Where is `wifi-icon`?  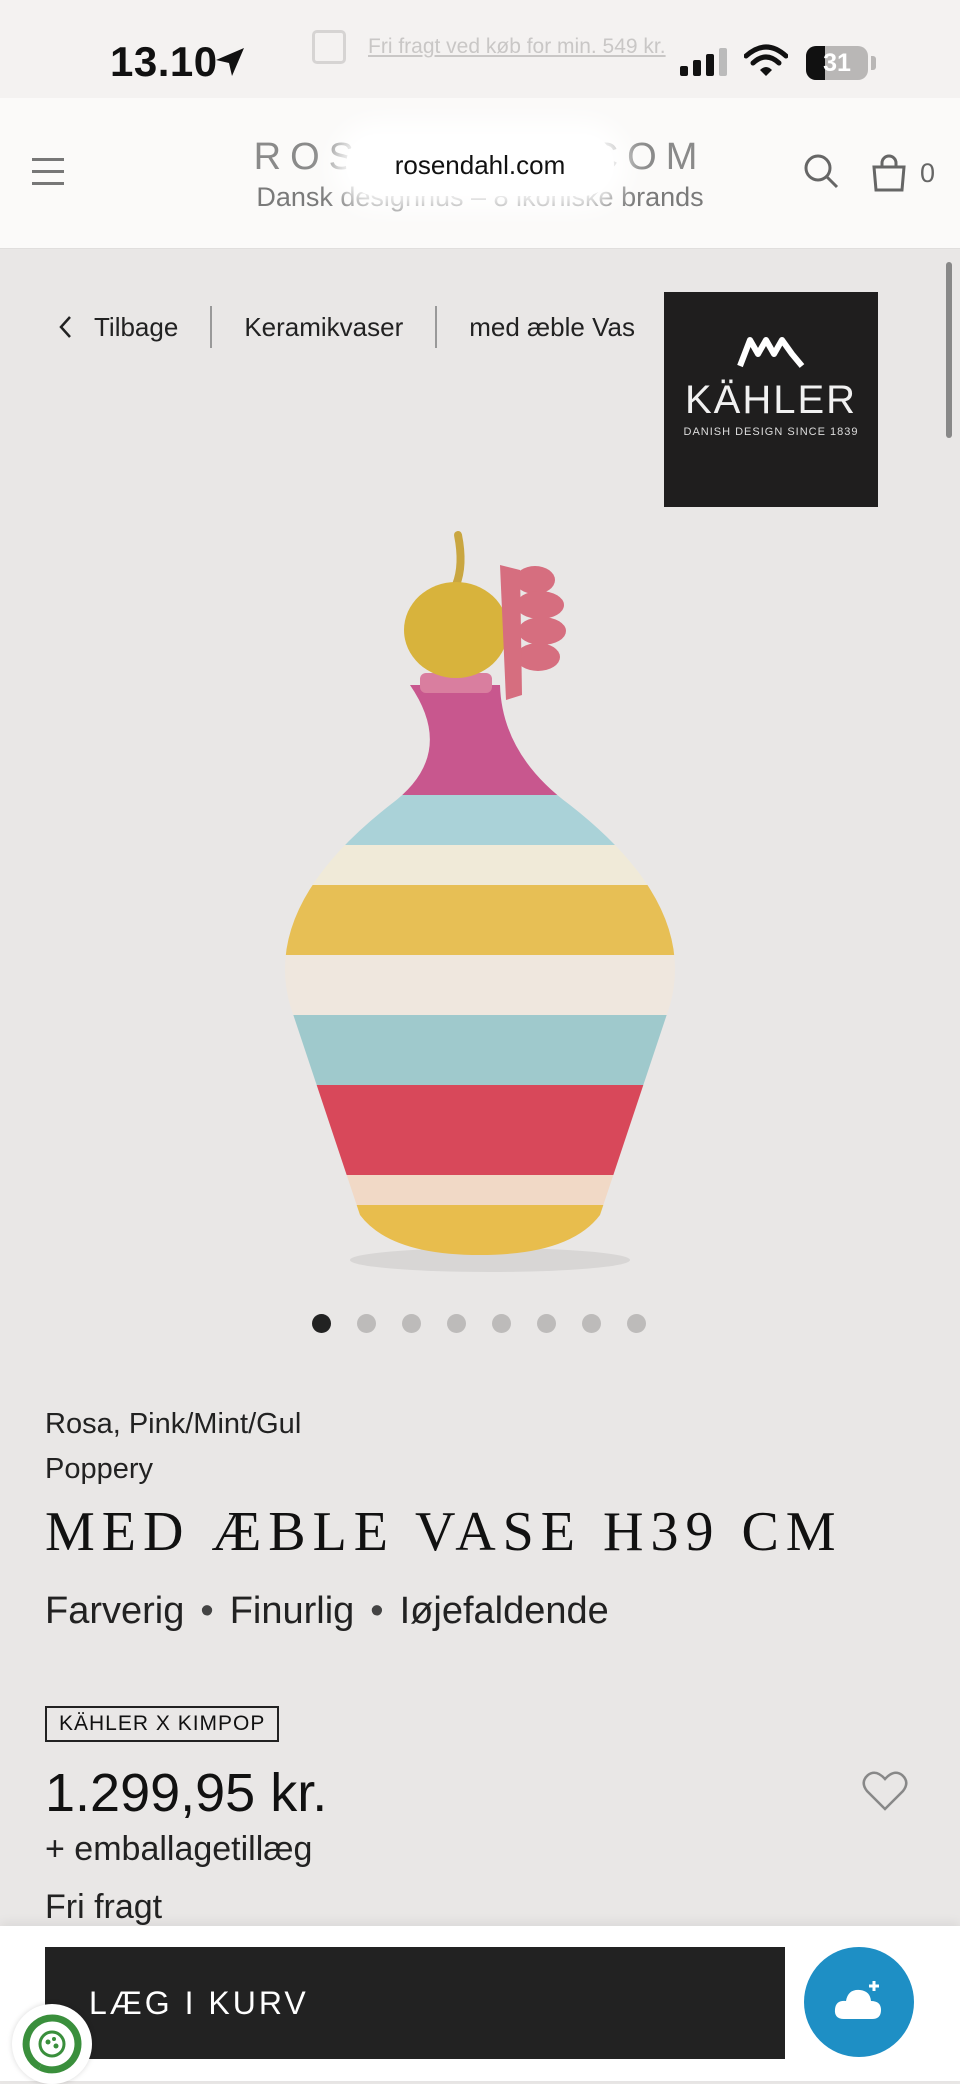 wifi-icon is located at coordinates (766, 60).